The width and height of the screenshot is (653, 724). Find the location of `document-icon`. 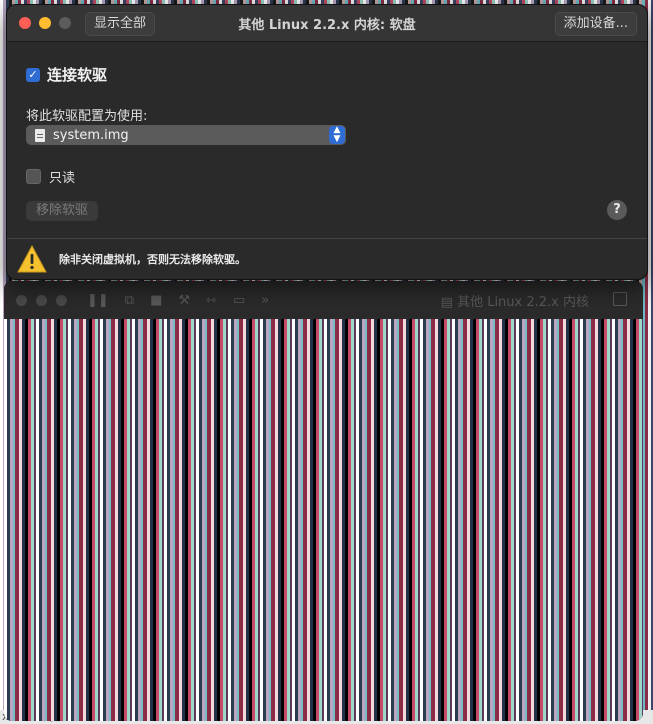

document-icon is located at coordinates (40, 135).